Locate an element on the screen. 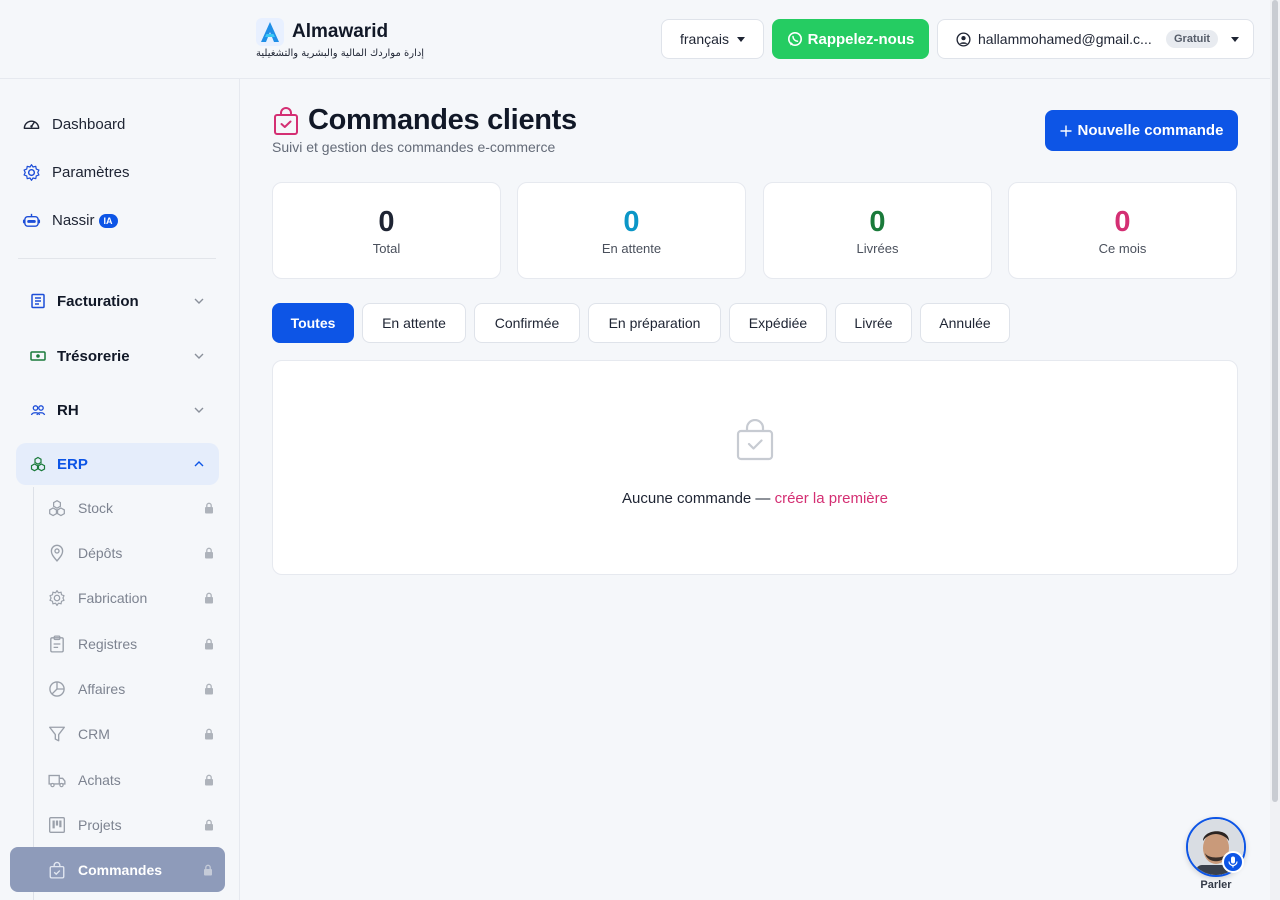  tab-confirmee: Confirmée is located at coordinates (527, 323).